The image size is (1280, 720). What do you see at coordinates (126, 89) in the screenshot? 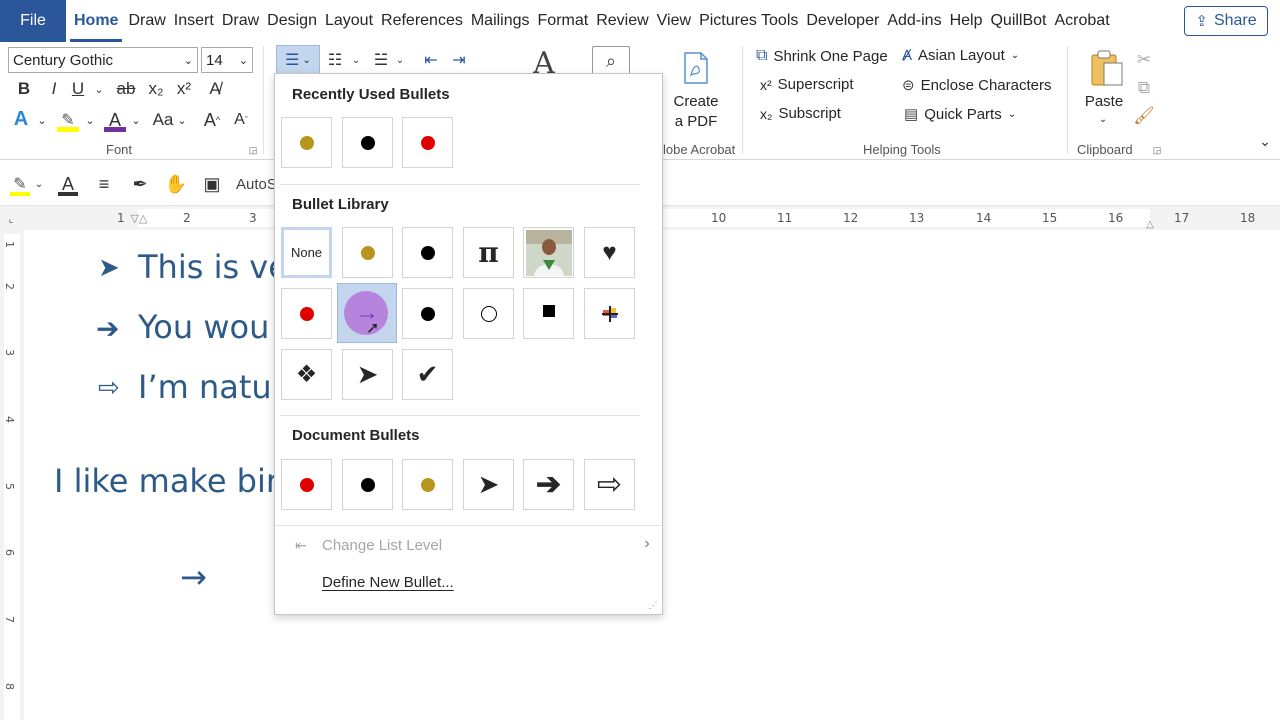
I see `strikethrough-button: ab` at bounding box center [126, 89].